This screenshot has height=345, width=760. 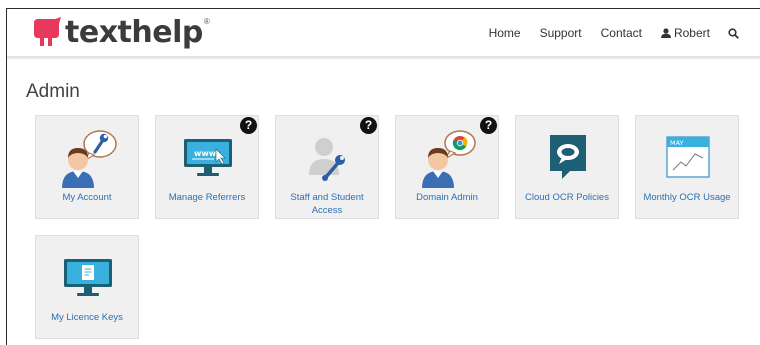 What do you see at coordinates (134, 32) in the screenshot?
I see `brand-name: texthelp` at bounding box center [134, 32].